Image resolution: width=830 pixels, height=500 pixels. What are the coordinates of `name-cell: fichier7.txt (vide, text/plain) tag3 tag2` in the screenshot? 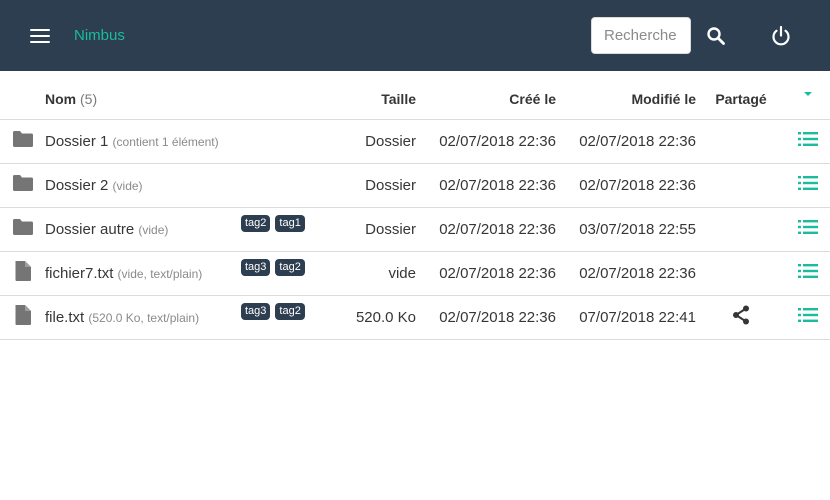 It's located at (182, 273).